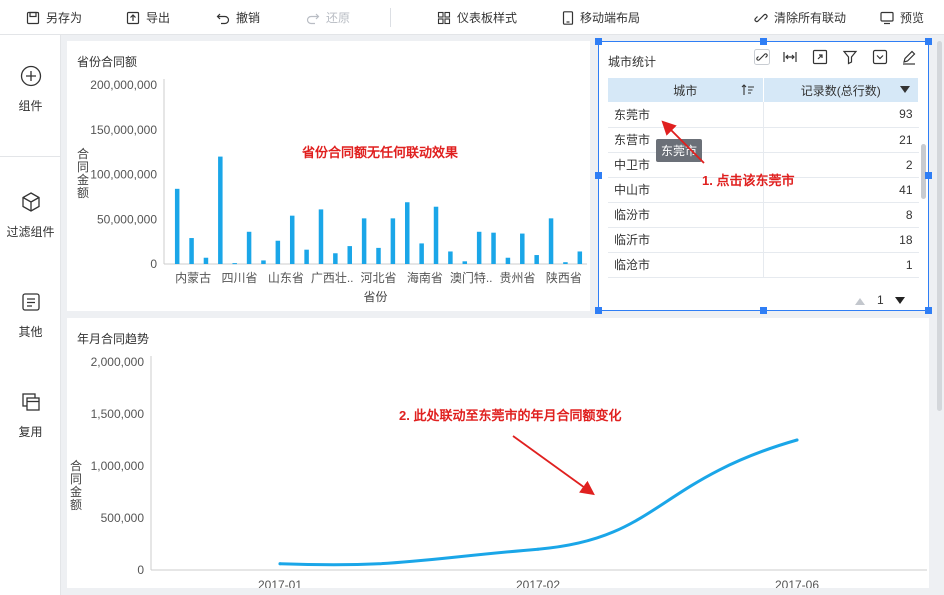 The image size is (944, 595). What do you see at coordinates (909, 57) in the screenshot?
I see `edit-icon` at bounding box center [909, 57].